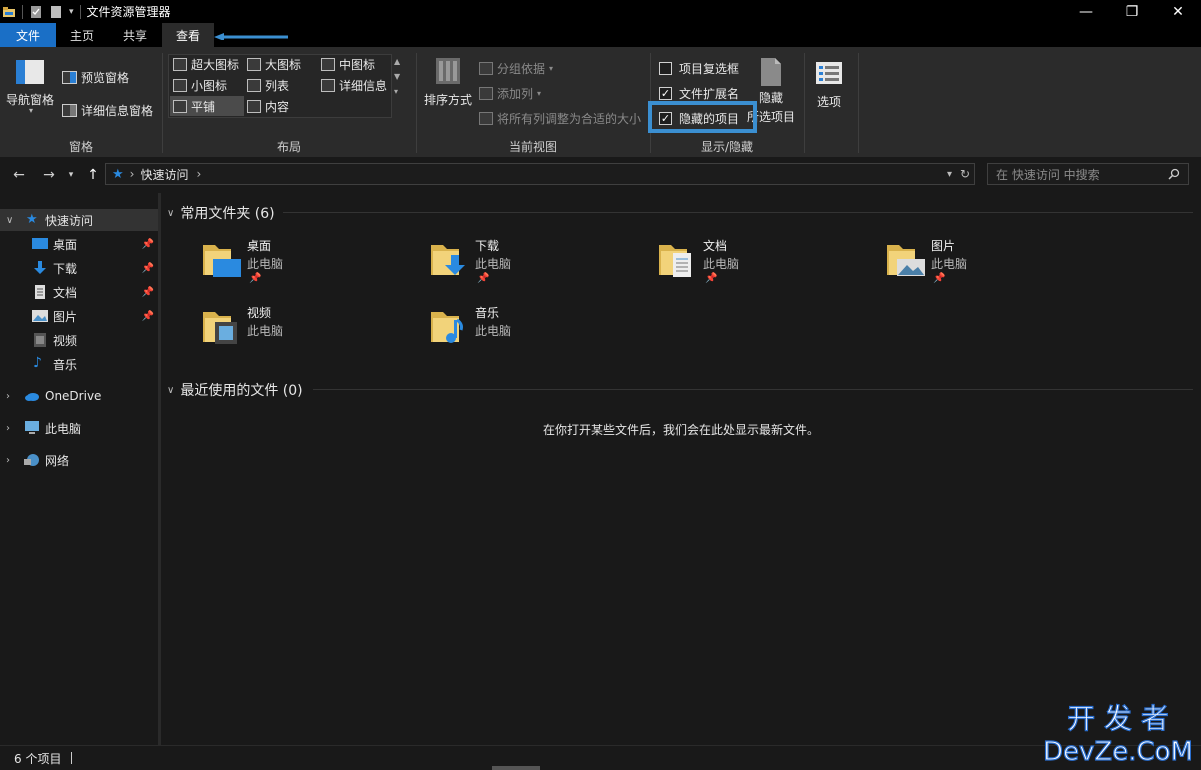 The height and width of the screenshot is (770, 1201). Describe the element at coordinates (804, 103) in the screenshot. I see `group-divider` at that location.